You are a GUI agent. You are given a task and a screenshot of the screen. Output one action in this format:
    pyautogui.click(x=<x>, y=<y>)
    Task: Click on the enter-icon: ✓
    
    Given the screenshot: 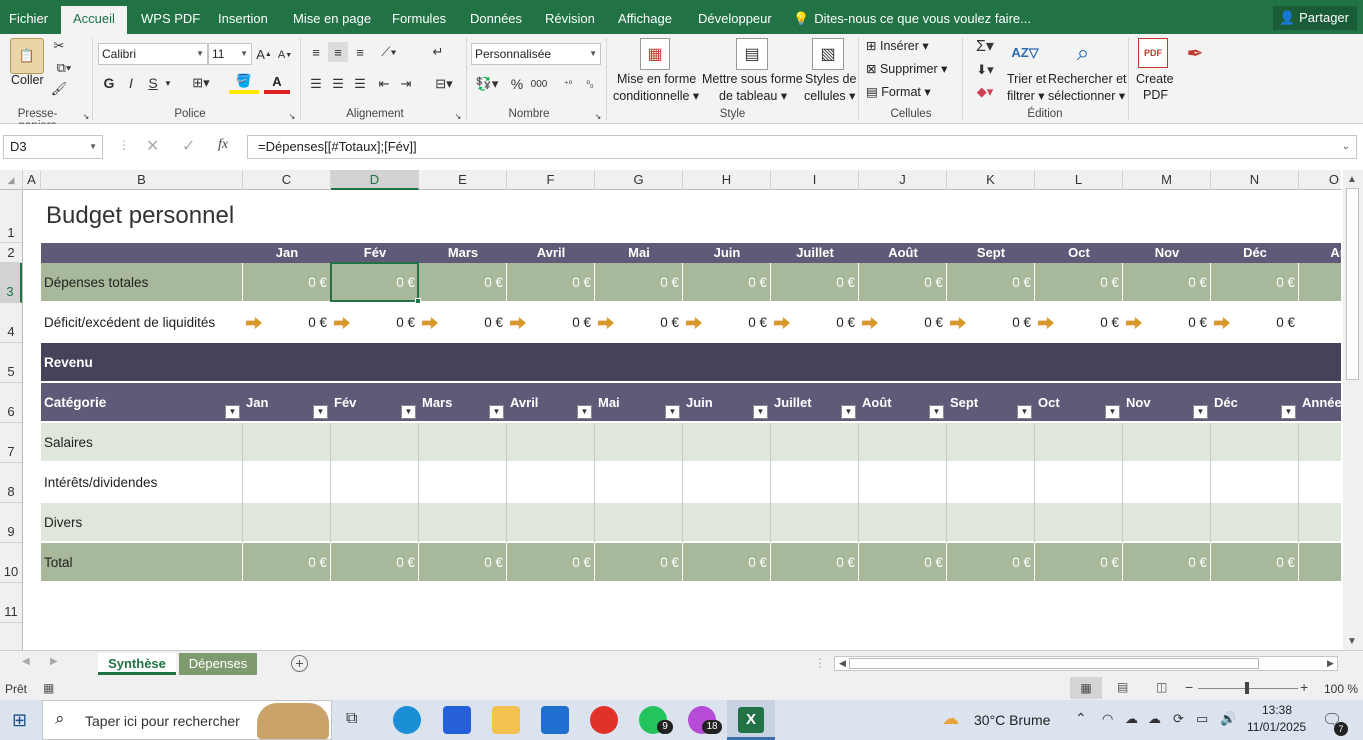 What is the action you would take?
    pyautogui.click(x=188, y=146)
    